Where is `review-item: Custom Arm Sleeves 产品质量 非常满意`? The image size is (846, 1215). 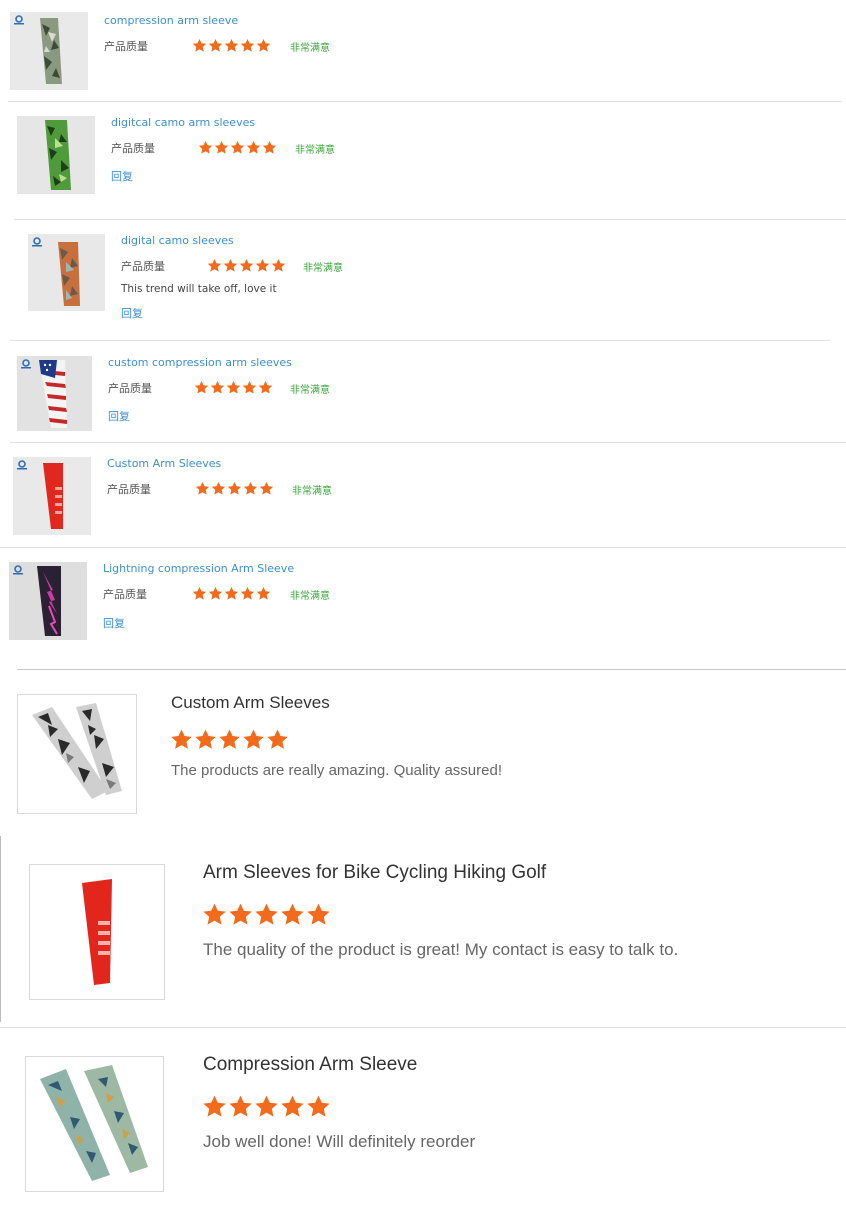
review-item: Custom Arm Sleeves 产品质量 非常满意 is located at coordinates (423, 495).